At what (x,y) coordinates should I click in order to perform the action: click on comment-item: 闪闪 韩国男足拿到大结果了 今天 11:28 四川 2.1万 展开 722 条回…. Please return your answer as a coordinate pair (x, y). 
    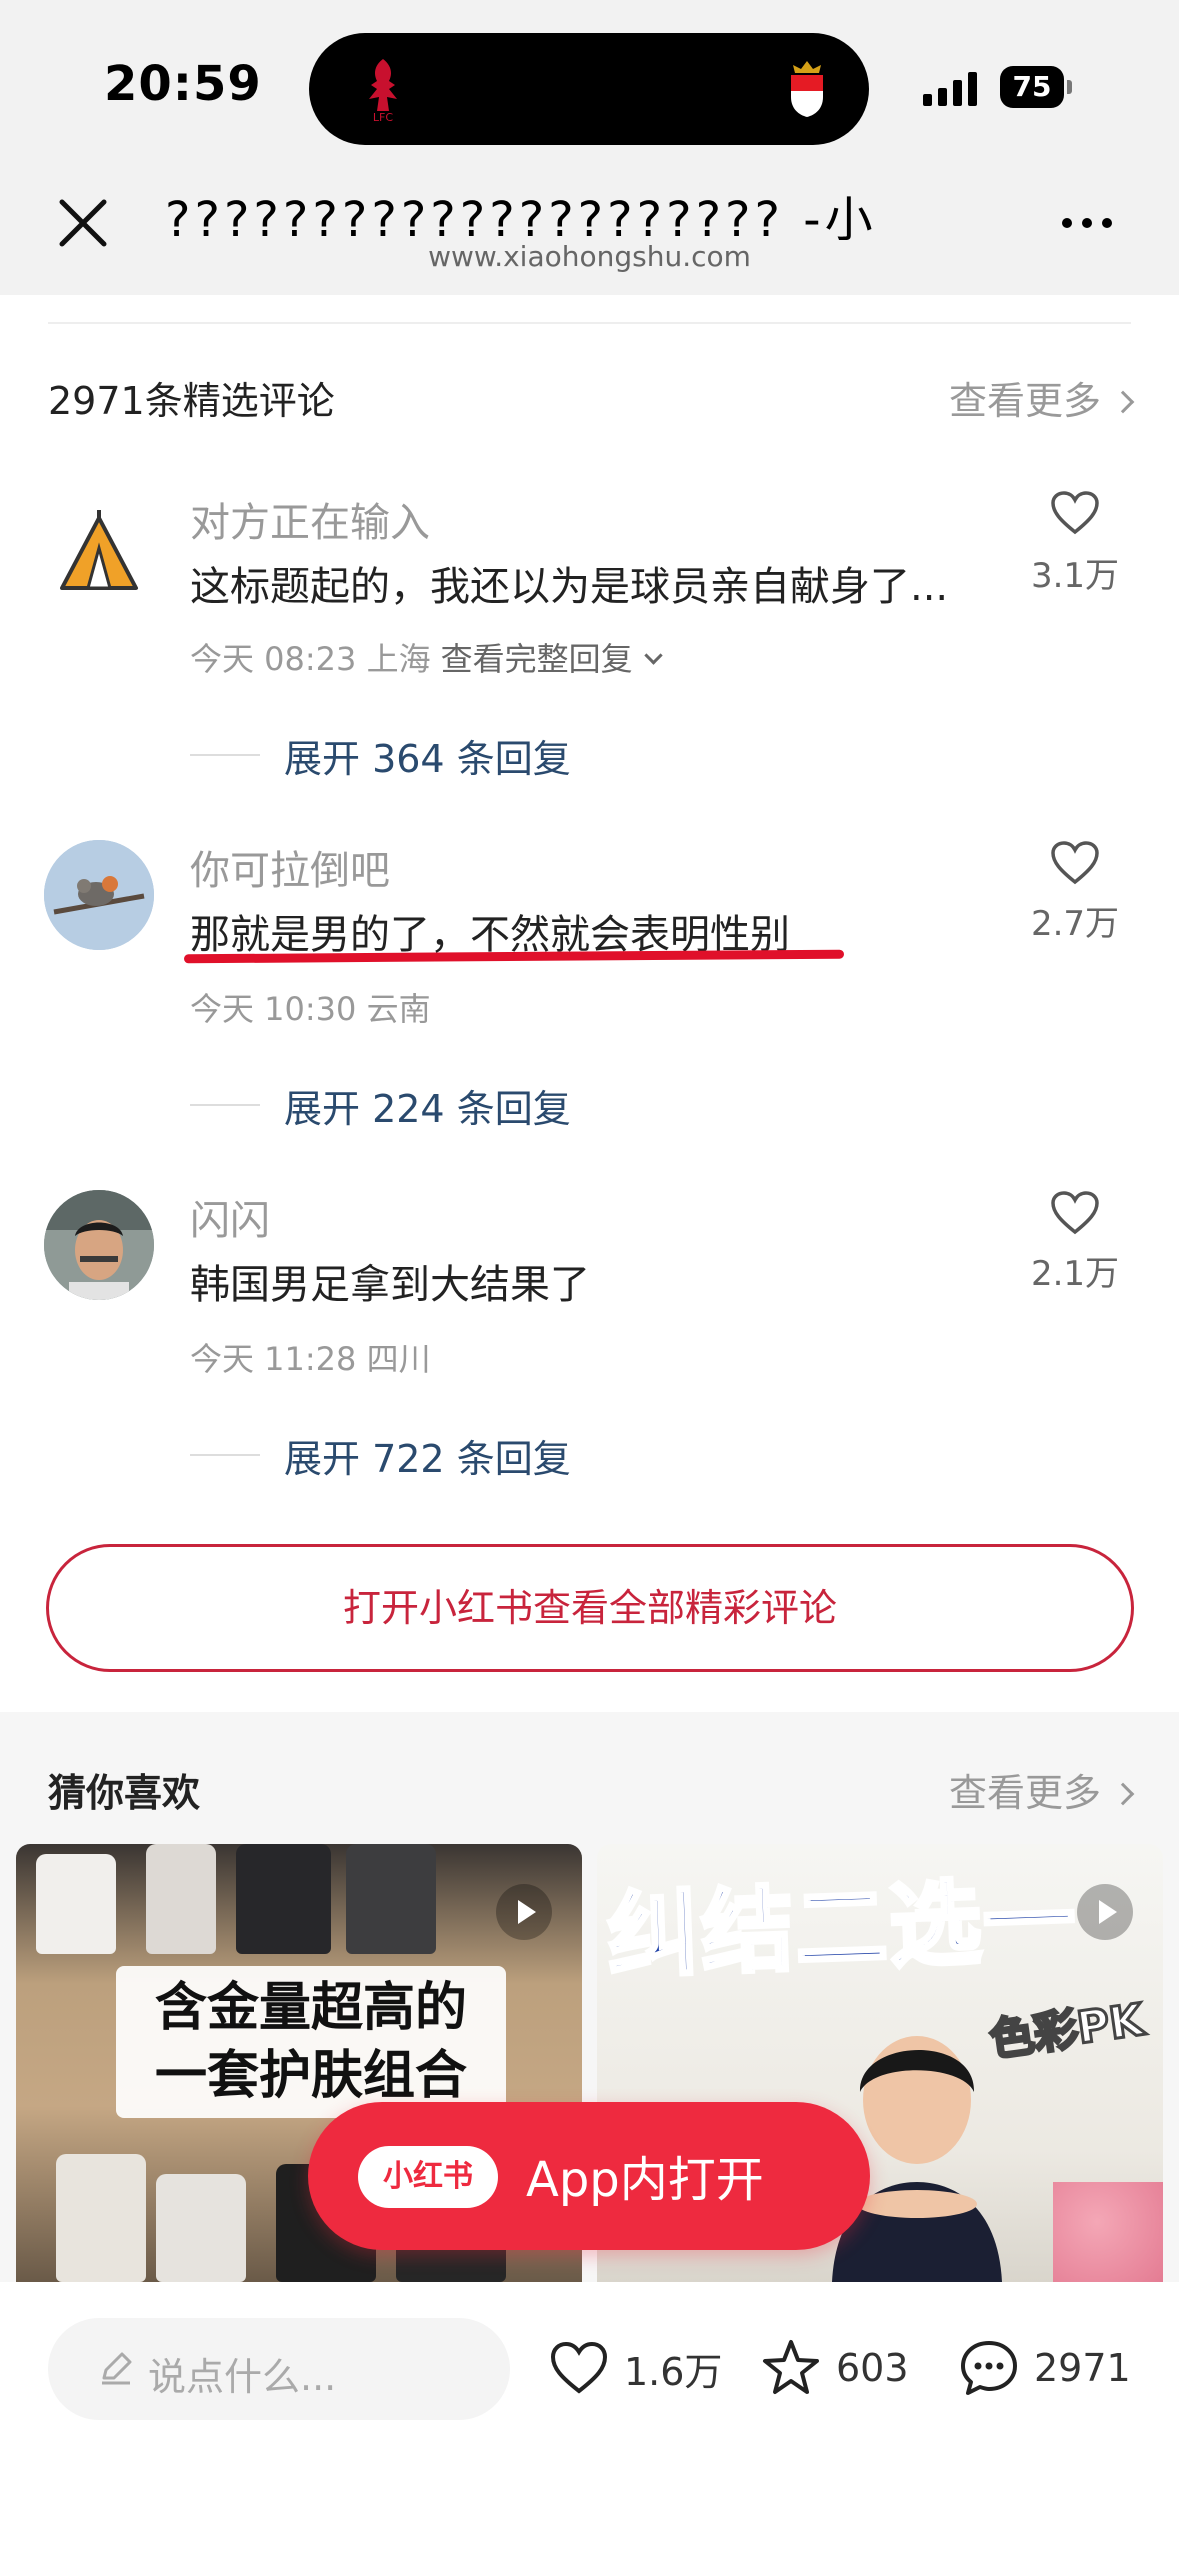
    Looking at the image, I should click on (589, 1340).